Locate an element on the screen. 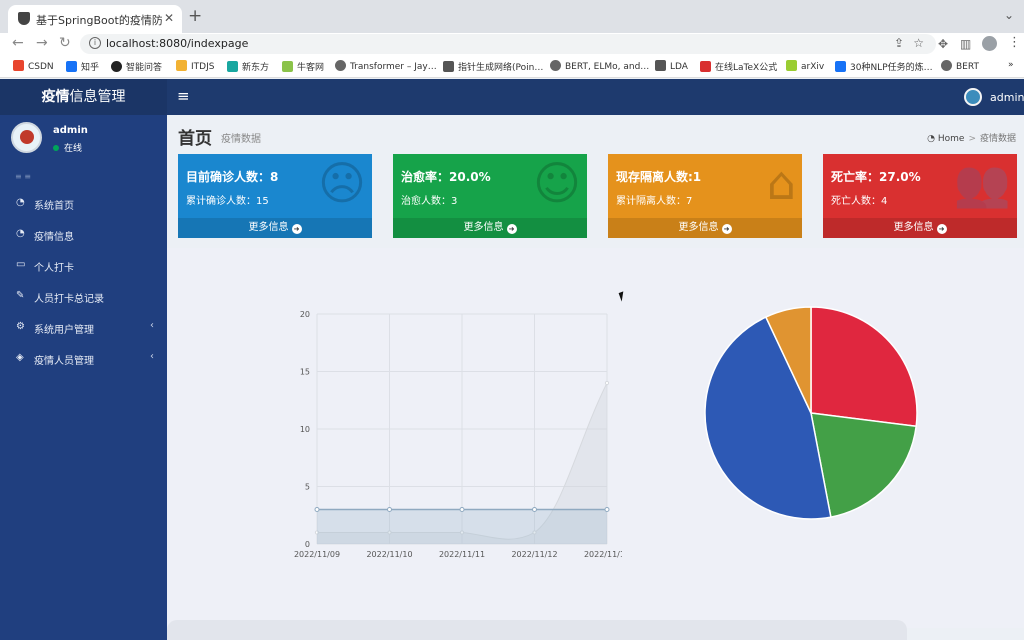 This screenshot has width=1024, height=640. url-field: i localhost:8080/indexpage ⇪ ☆ is located at coordinates (508, 44).